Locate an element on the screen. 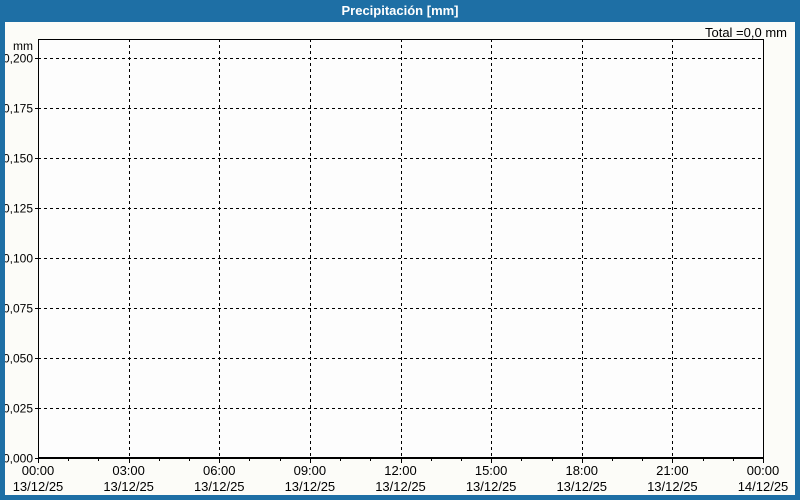 The width and height of the screenshot is (800, 500). y-tick-label: 0,050 is located at coordinates (19, 359).